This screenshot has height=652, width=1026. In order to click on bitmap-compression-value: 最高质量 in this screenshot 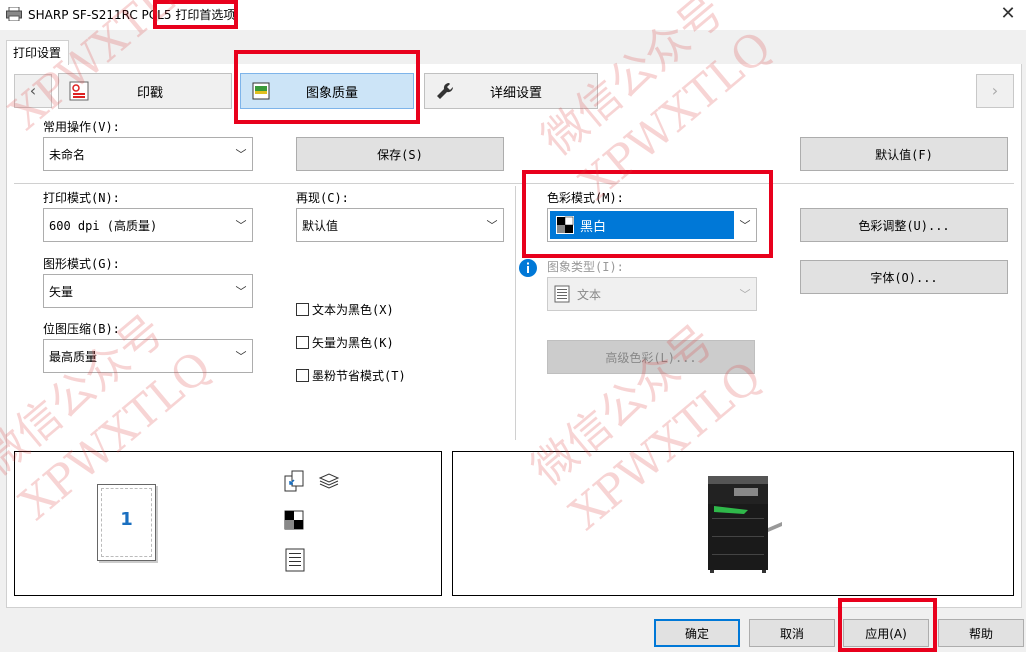, I will do `click(73, 356)`.